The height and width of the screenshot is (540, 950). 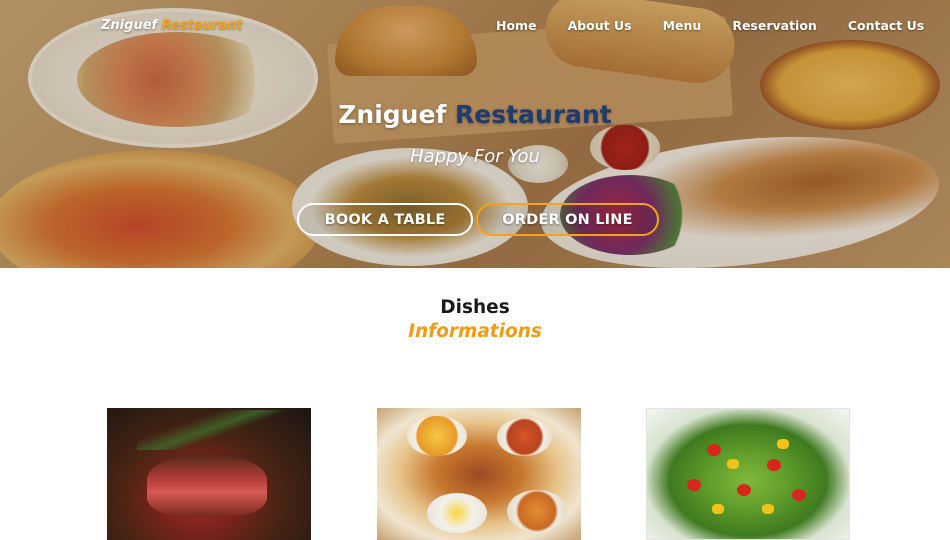 I want to click on hero-title-accent: Restaurant, so click(x=533, y=114).